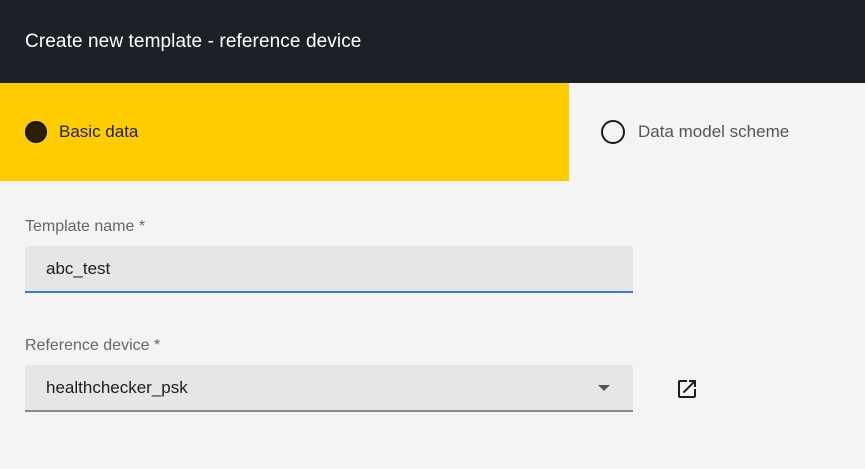 The height and width of the screenshot is (469, 865). What do you see at coordinates (329, 388) in the screenshot?
I see `reference-device-select: healthchecker_psk` at bounding box center [329, 388].